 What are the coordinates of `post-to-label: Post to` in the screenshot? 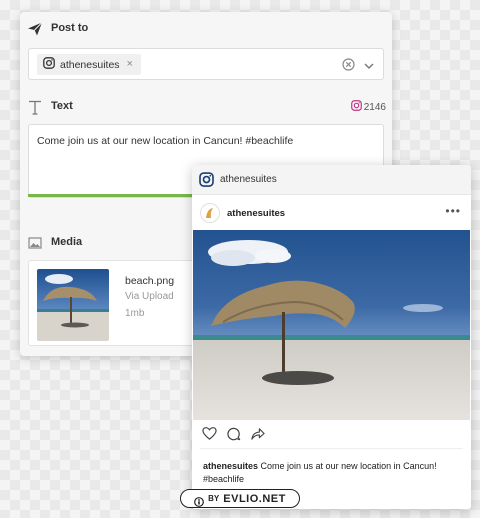 It's located at (70, 28).